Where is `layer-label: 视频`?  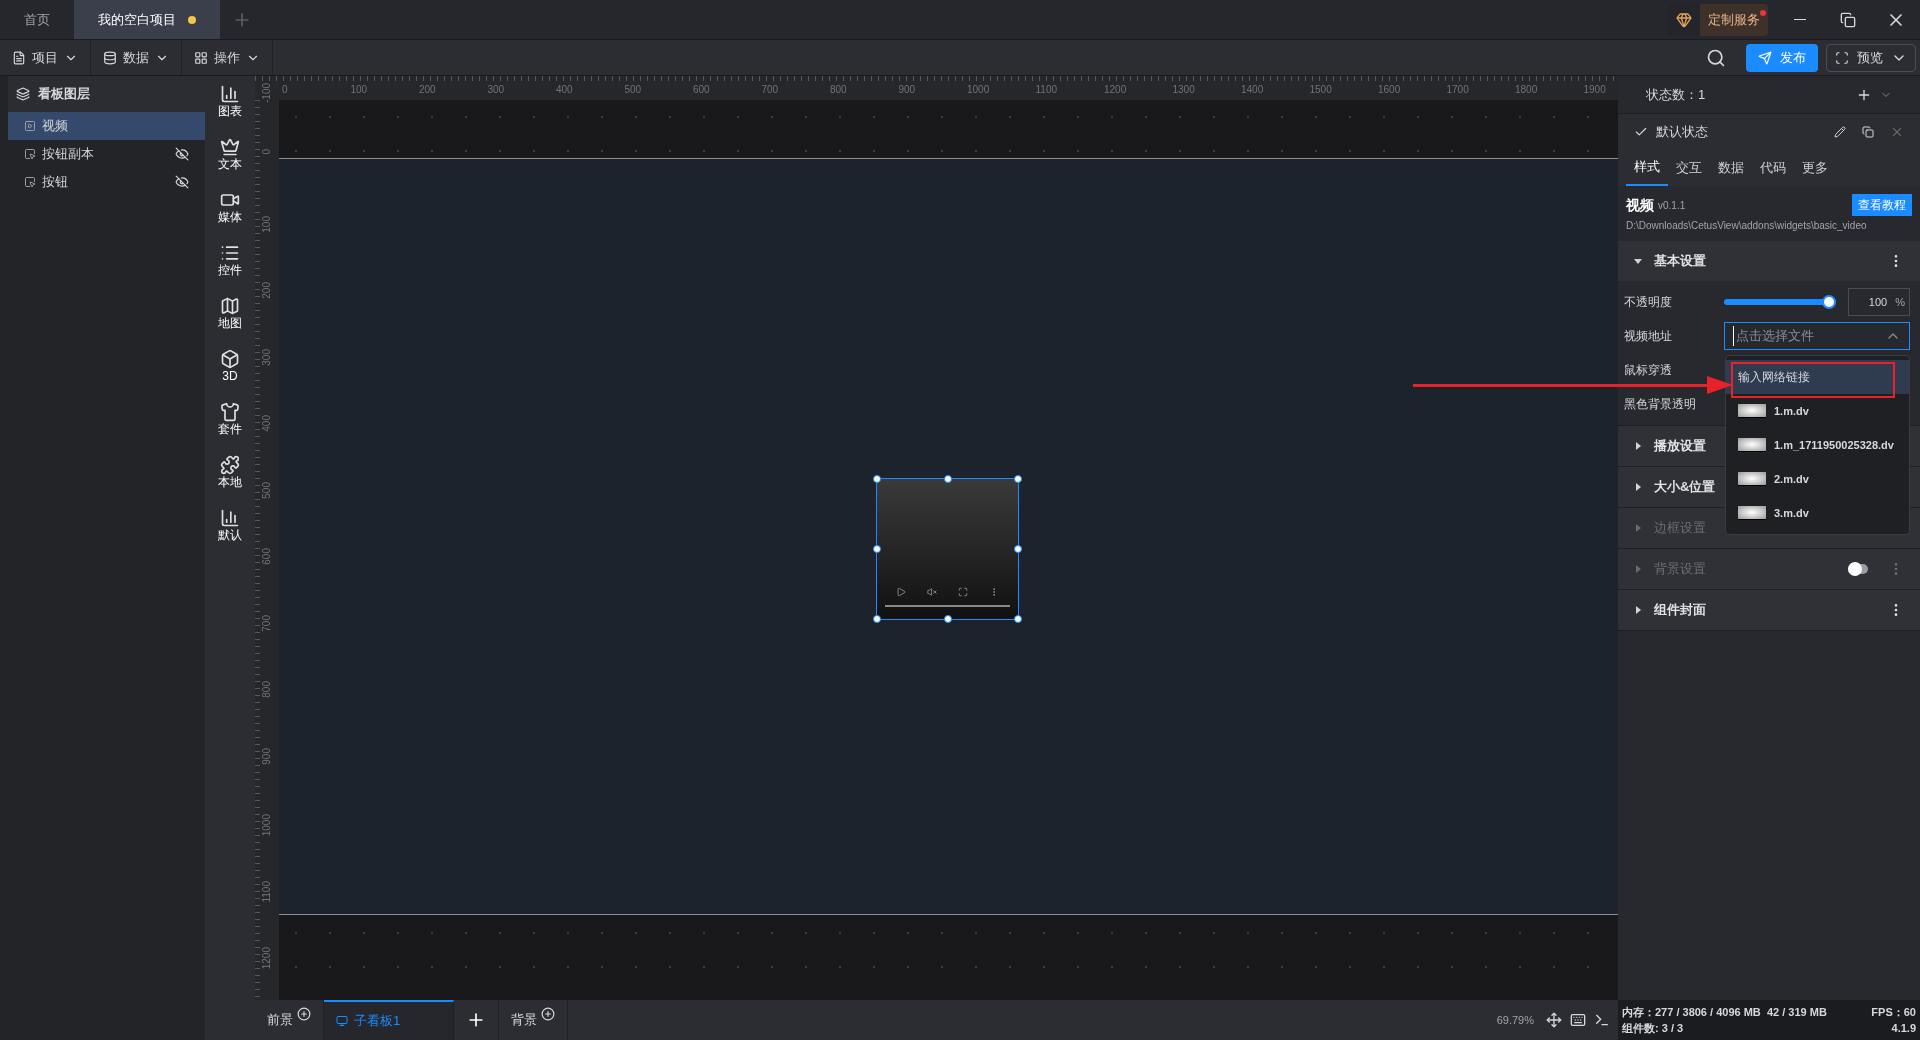 layer-label: 视频 is located at coordinates (55, 126).